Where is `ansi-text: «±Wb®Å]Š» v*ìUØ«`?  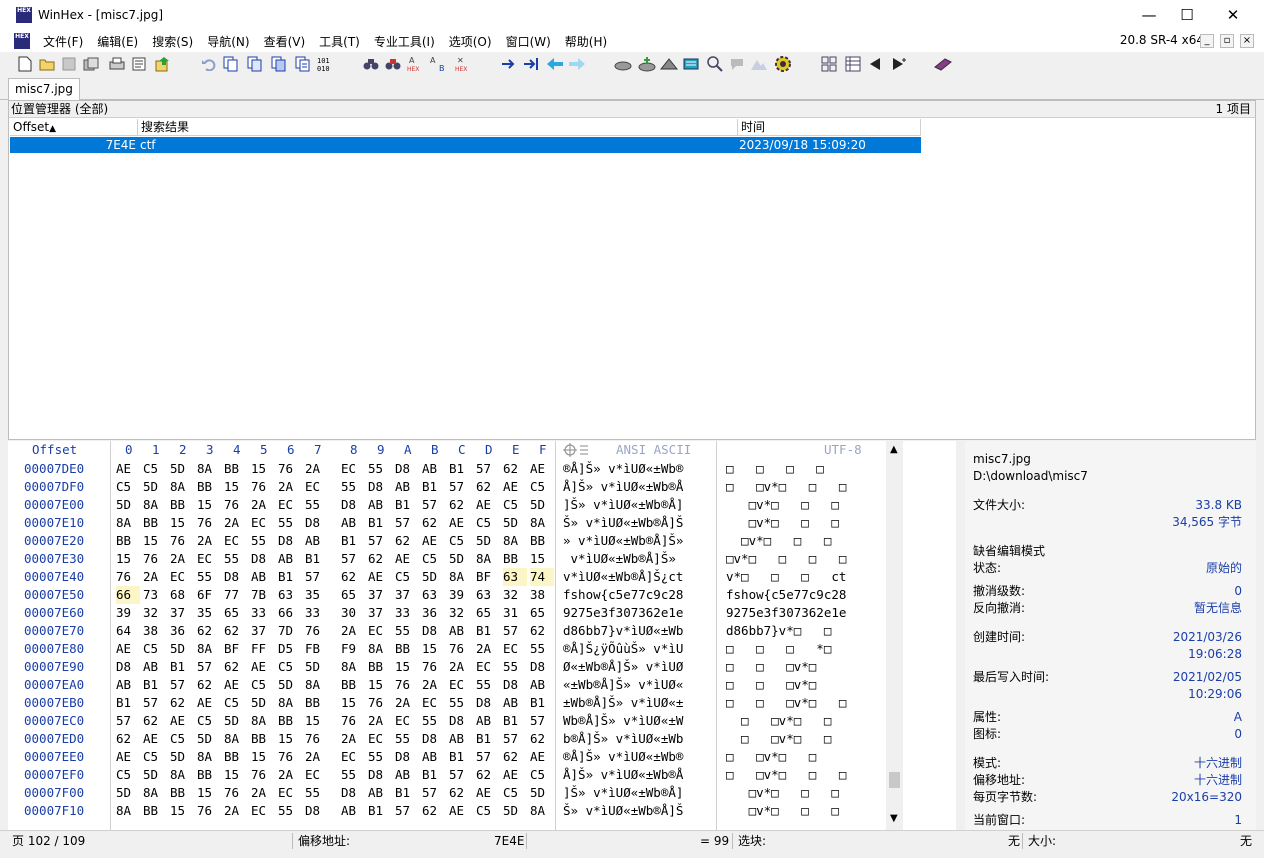 ansi-text: «±Wb®Å]Š» v*ìUØ« is located at coordinates (623, 685).